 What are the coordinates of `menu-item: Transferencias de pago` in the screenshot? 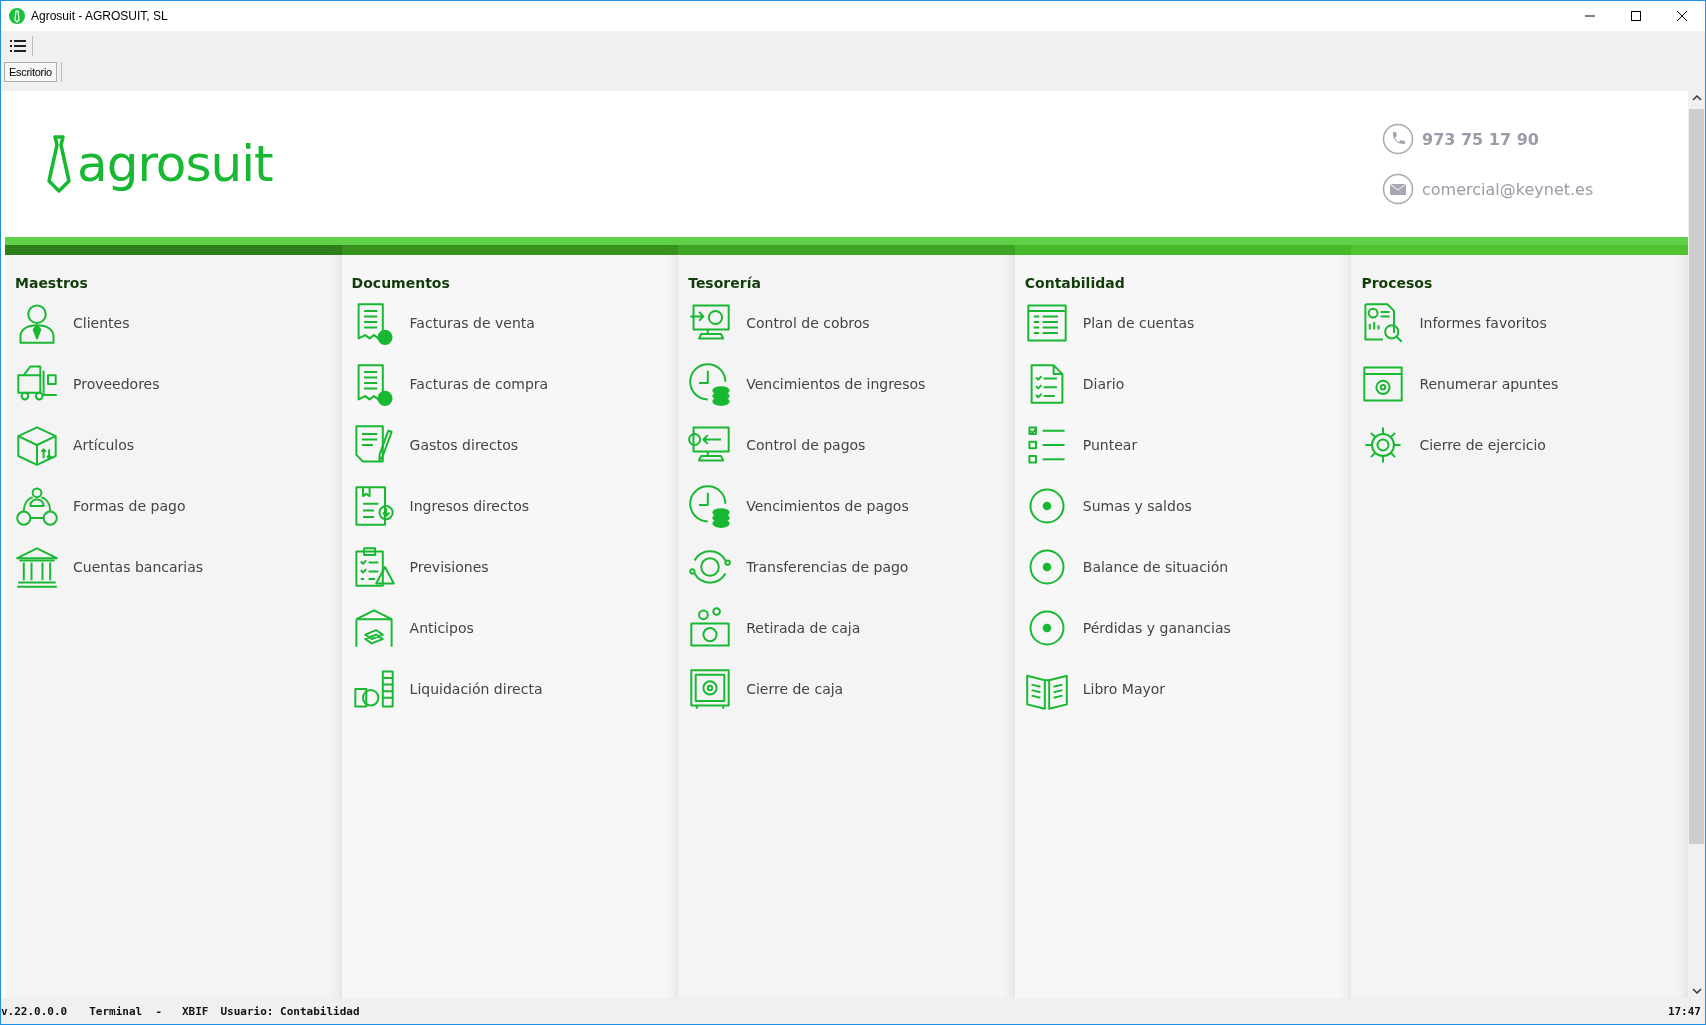 It's located at (851, 567).